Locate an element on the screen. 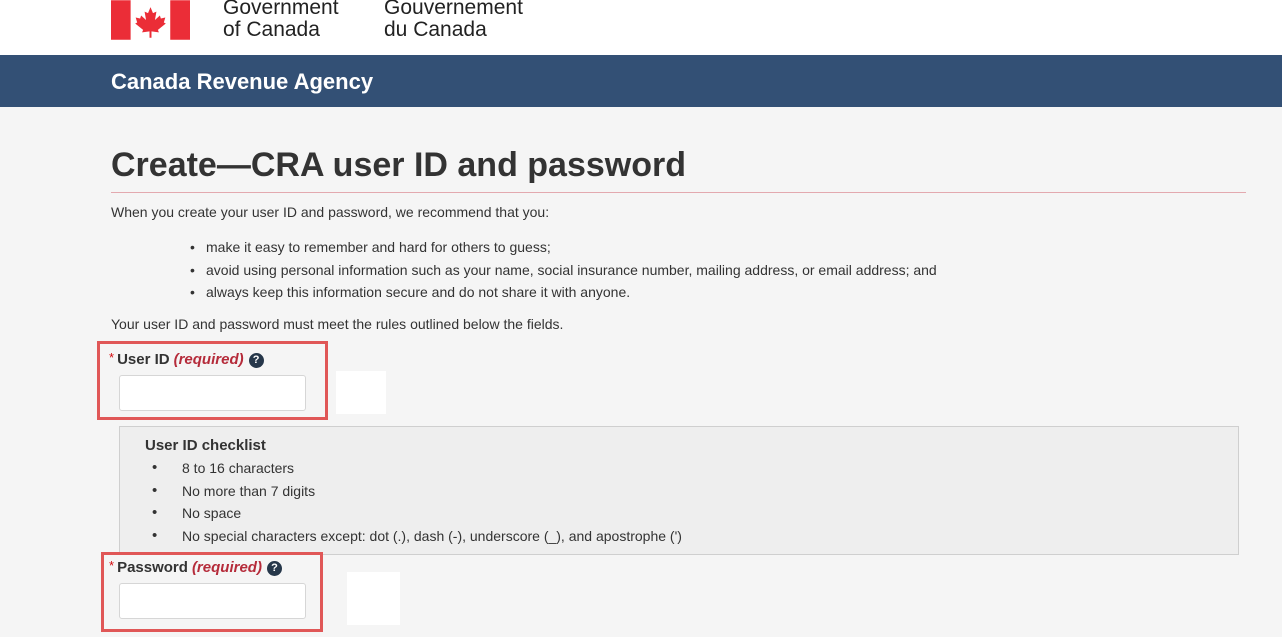 This screenshot has height=637, width=1282. canada-flag-icon is located at coordinates (150, 20).